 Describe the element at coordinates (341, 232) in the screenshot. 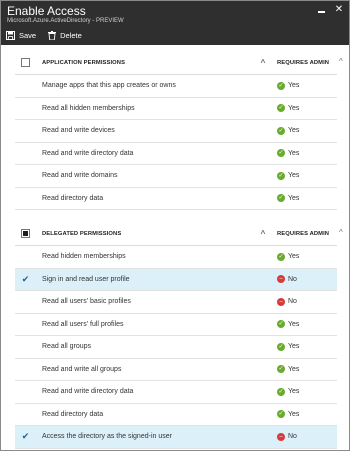

I see `collapse-delegated-icon: ^` at that location.